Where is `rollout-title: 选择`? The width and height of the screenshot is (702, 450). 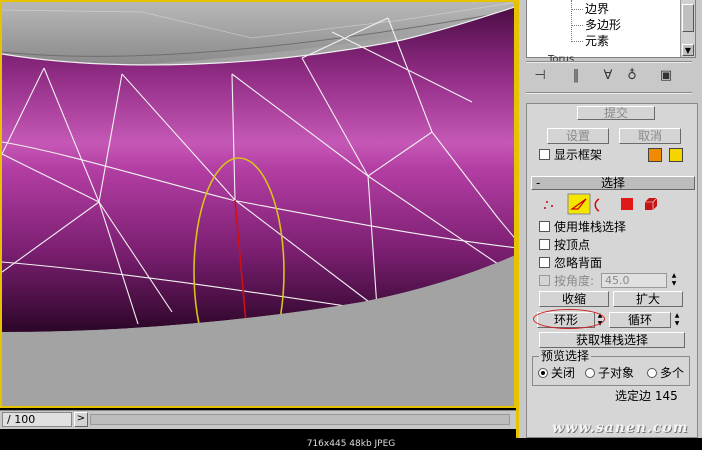
rollout-title: 选择 is located at coordinates (612, 183).